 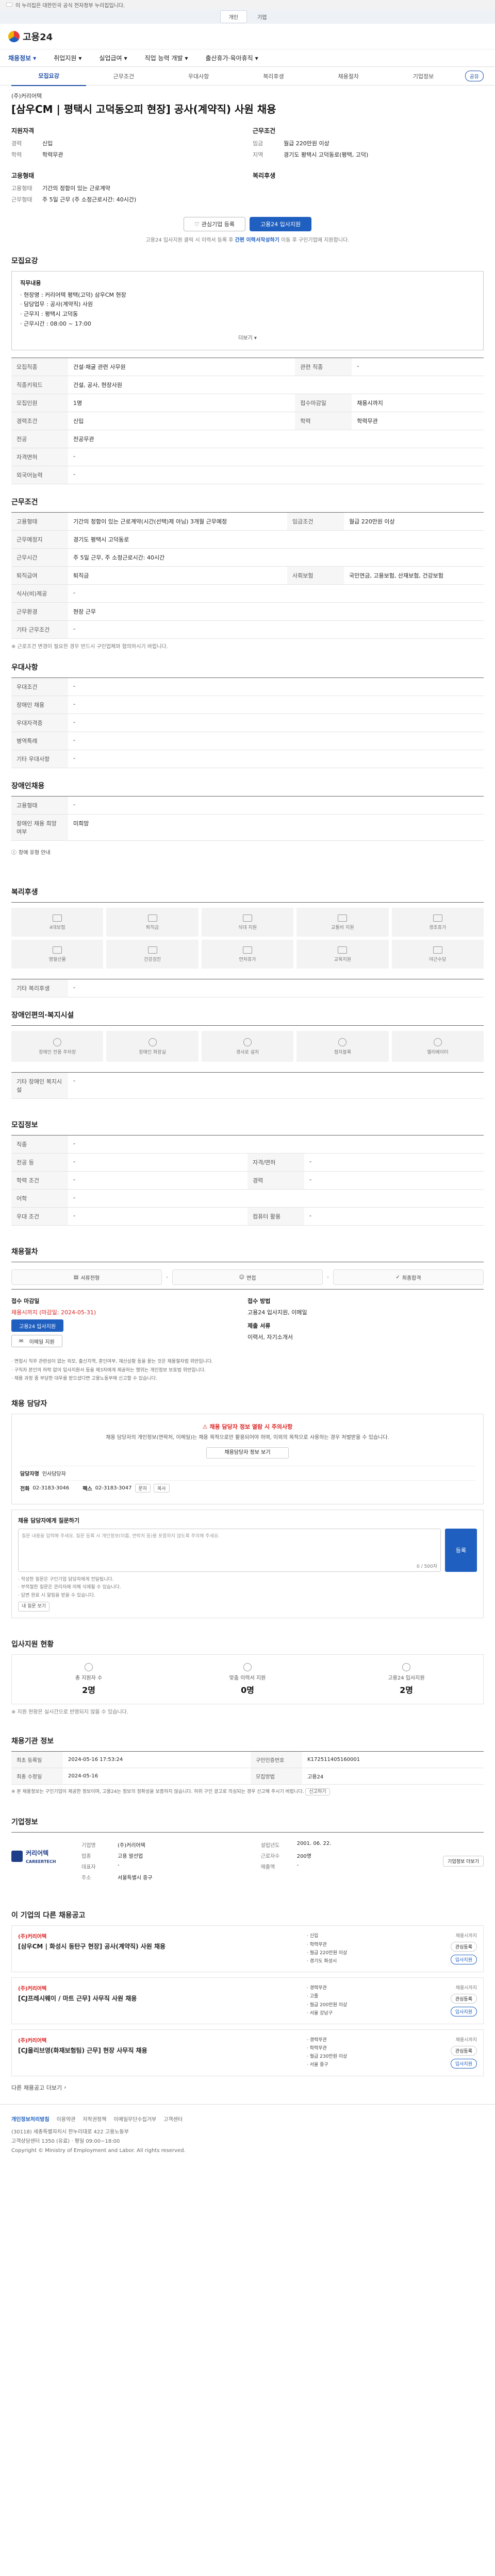 I want to click on chevron-right-icon: ›, so click(x=65, y=2087).